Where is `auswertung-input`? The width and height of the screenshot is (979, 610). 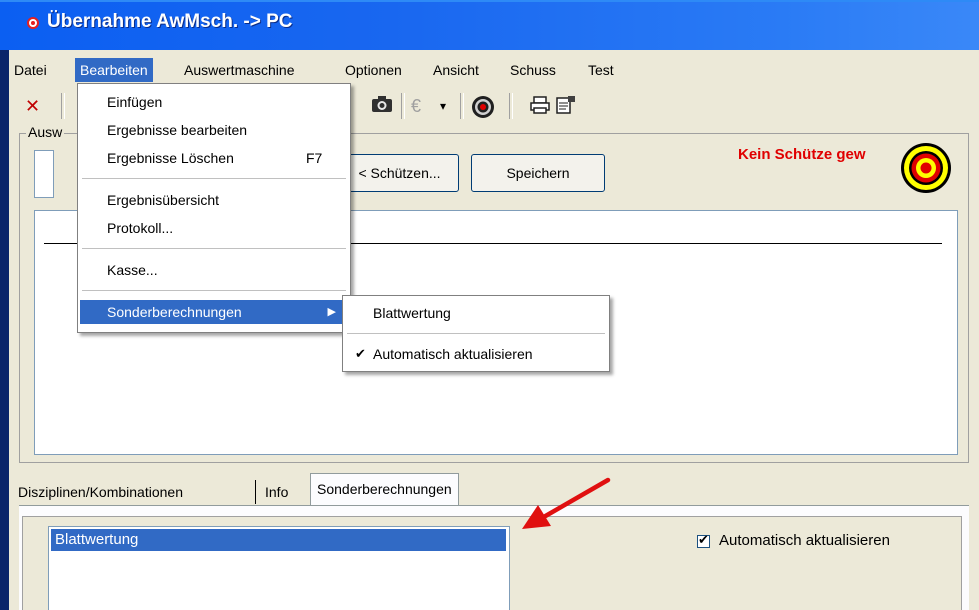
auswertung-input is located at coordinates (44, 174).